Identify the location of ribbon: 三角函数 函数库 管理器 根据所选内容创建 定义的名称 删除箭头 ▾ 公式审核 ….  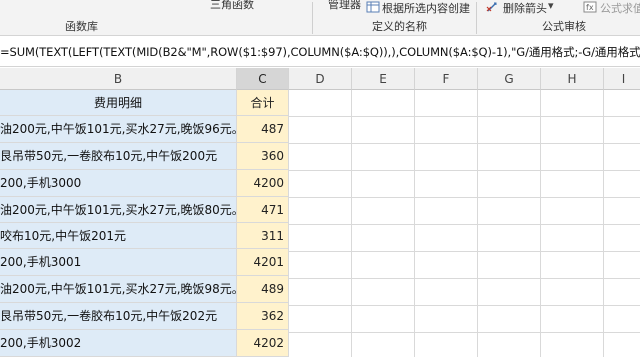
(320, 18).